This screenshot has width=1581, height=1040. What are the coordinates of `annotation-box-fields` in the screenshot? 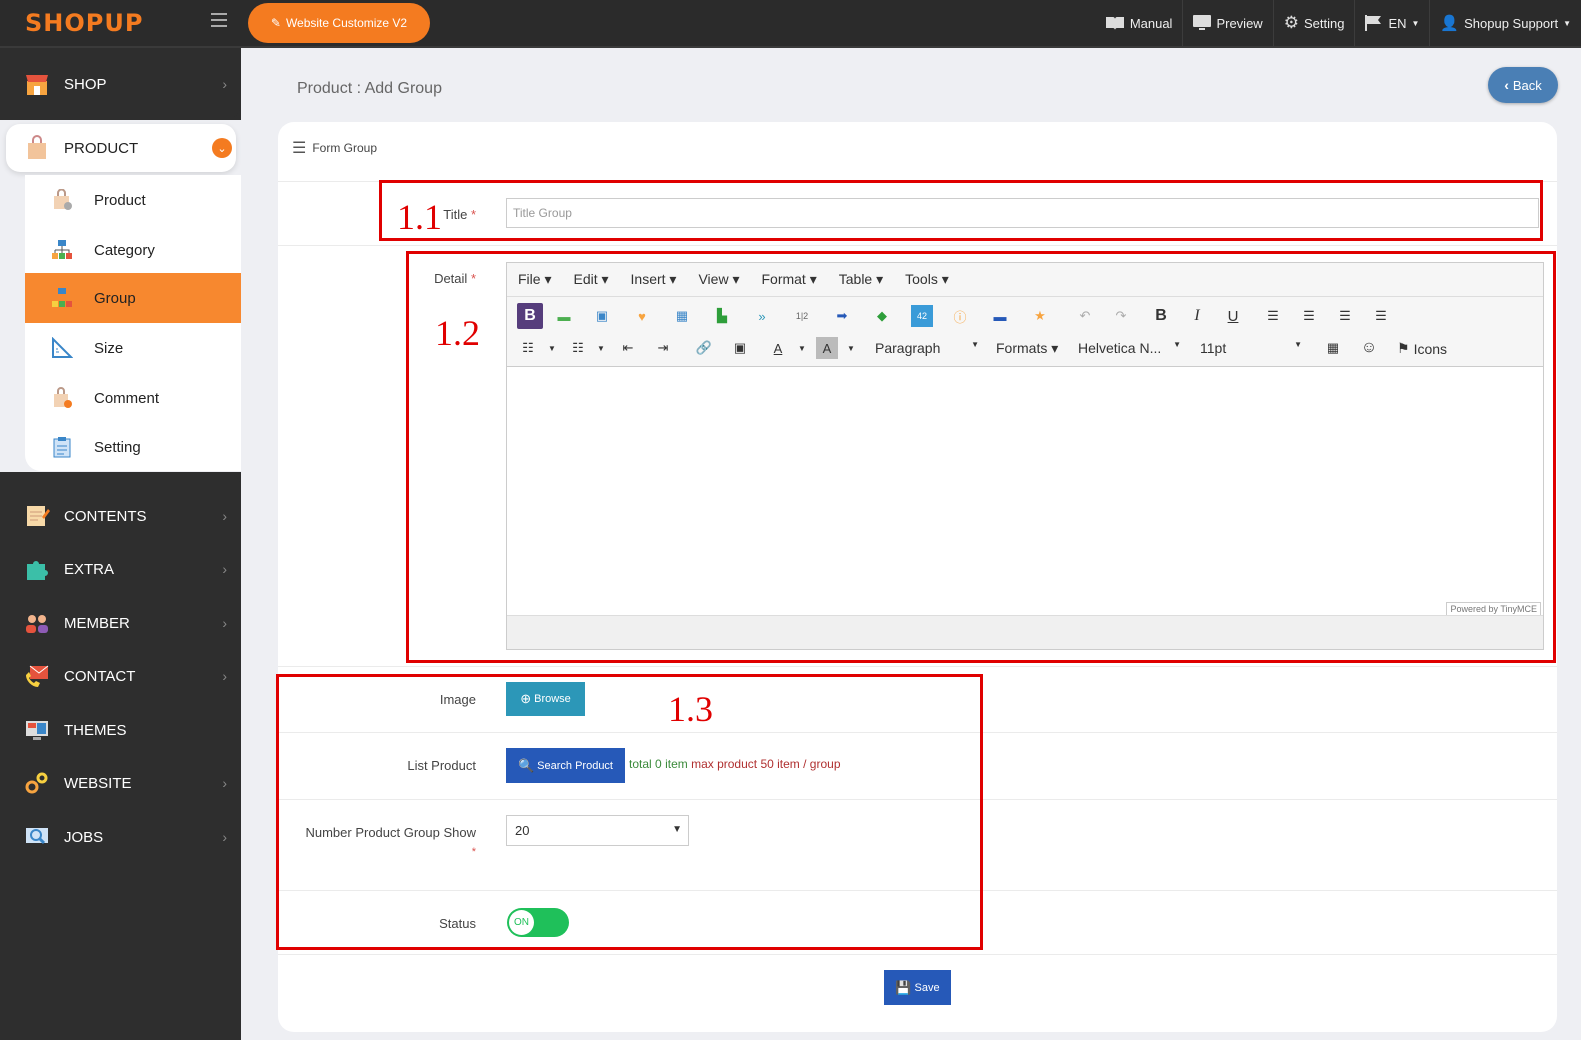 It's located at (629, 812).